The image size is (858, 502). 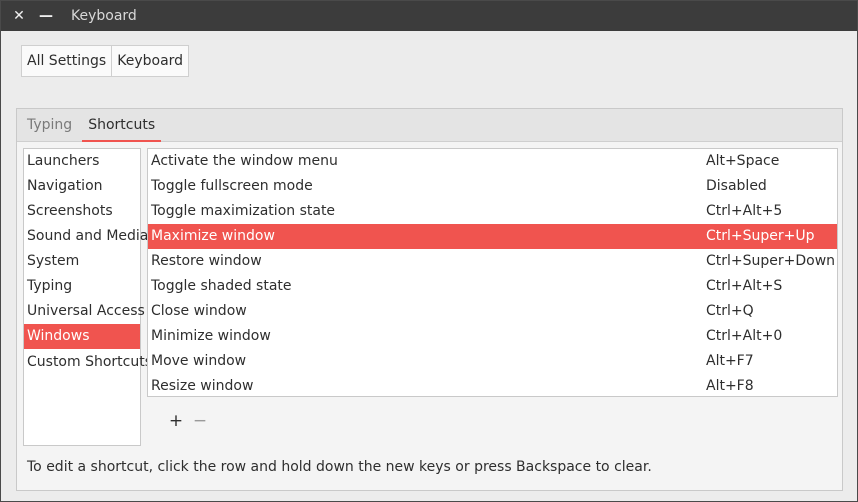 I want to click on shortcut-name: Move window, so click(x=199, y=361).